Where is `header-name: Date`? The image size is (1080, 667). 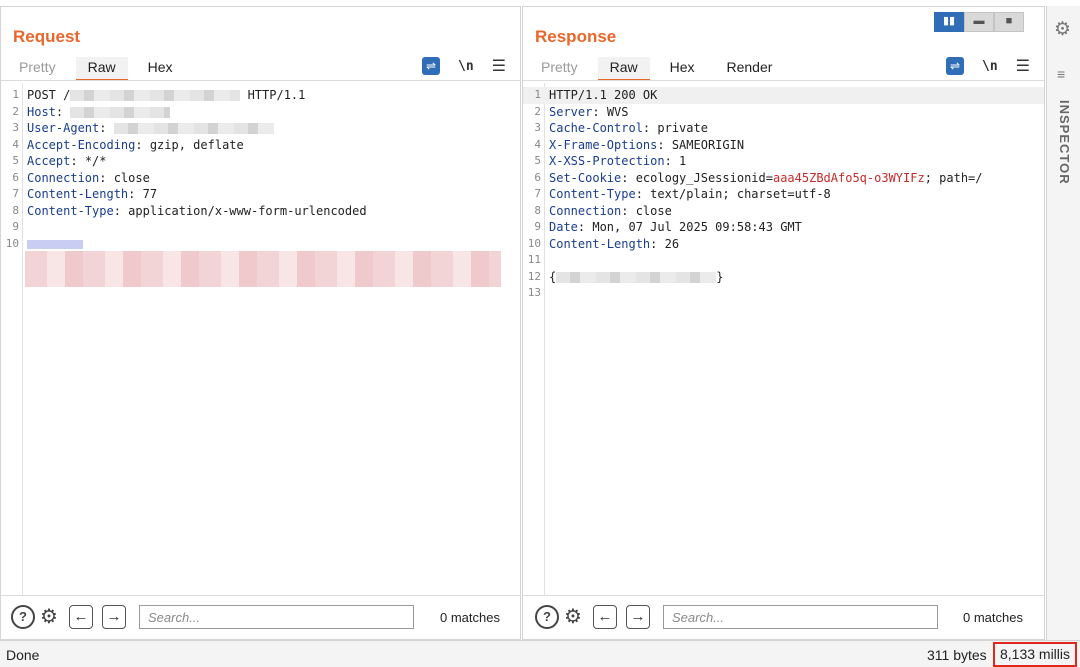
header-name: Date is located at coordinates (563, 227).